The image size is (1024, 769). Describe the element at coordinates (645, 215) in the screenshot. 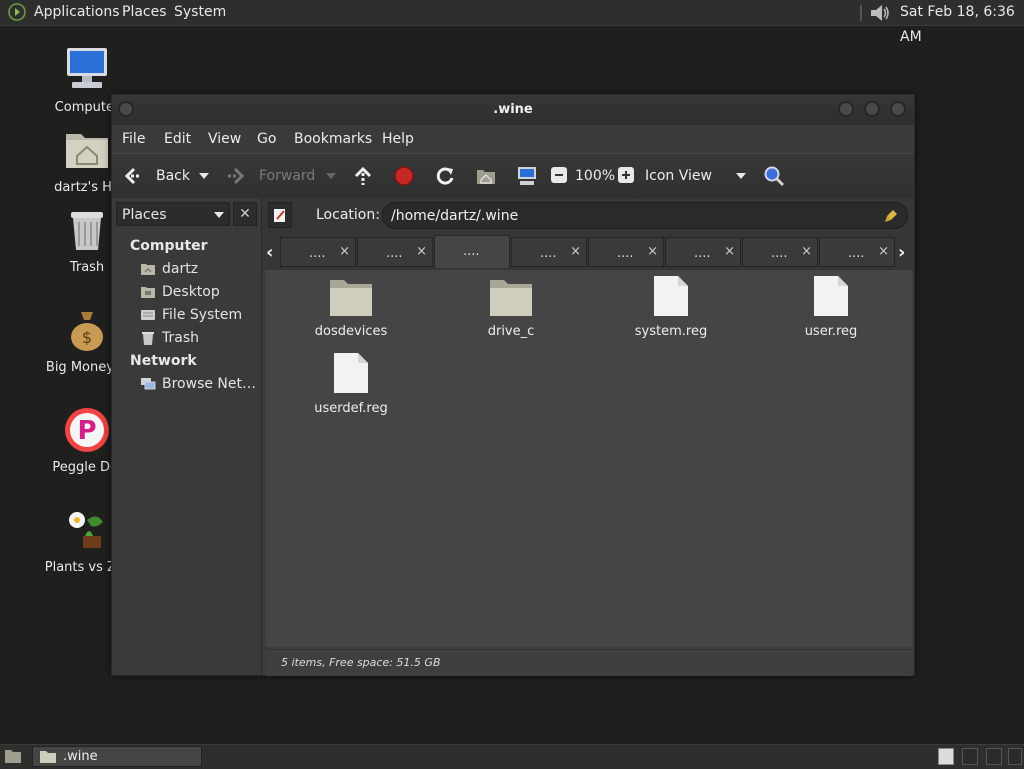

I see `location-input: /home/dartz/.wine` at that location.